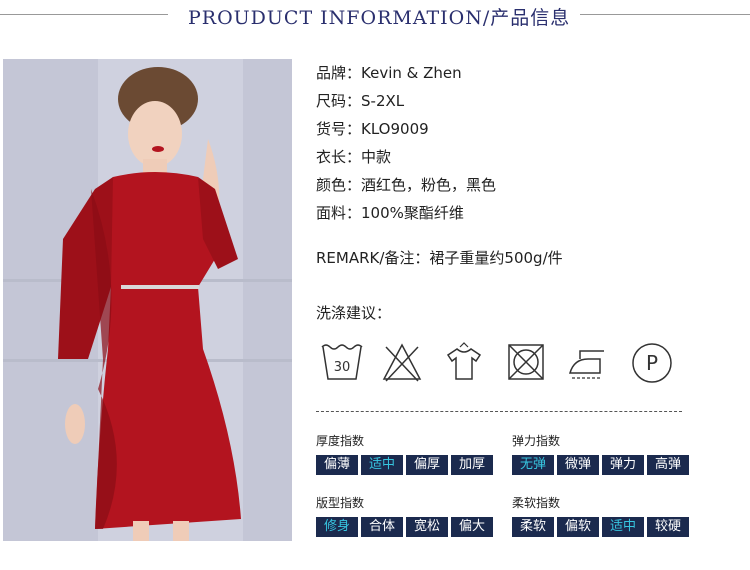 The width and height of the screenshot is (750, 570). What do you see at coordinates (578, 527) in the screenshot?
I see `tag-fairly-soft: 偏软` at bounding box center [578, 527].